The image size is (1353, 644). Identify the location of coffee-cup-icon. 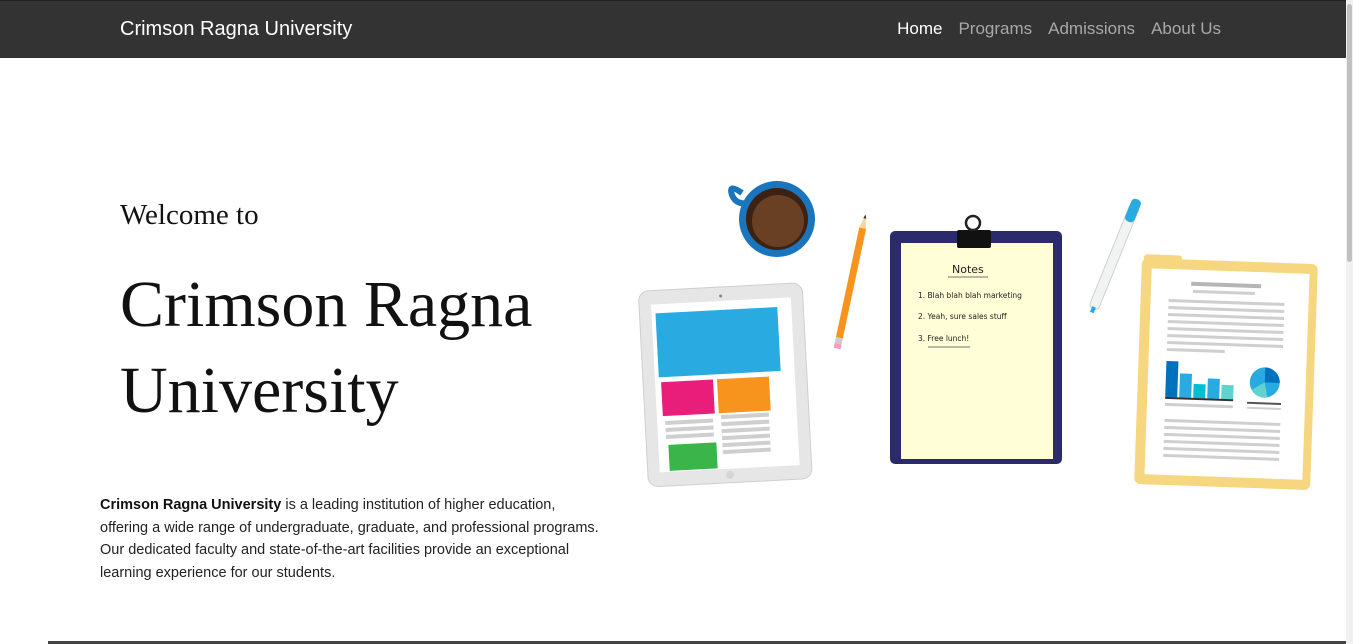
(771, 219).